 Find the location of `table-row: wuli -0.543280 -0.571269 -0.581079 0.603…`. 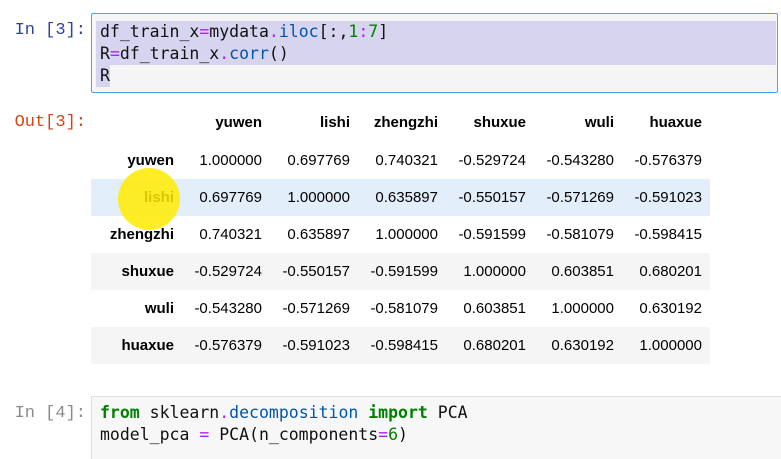

table-row: wuli -0.543280 -0.571269 -0.581079 0.603… is located at coordinates (400, 308).